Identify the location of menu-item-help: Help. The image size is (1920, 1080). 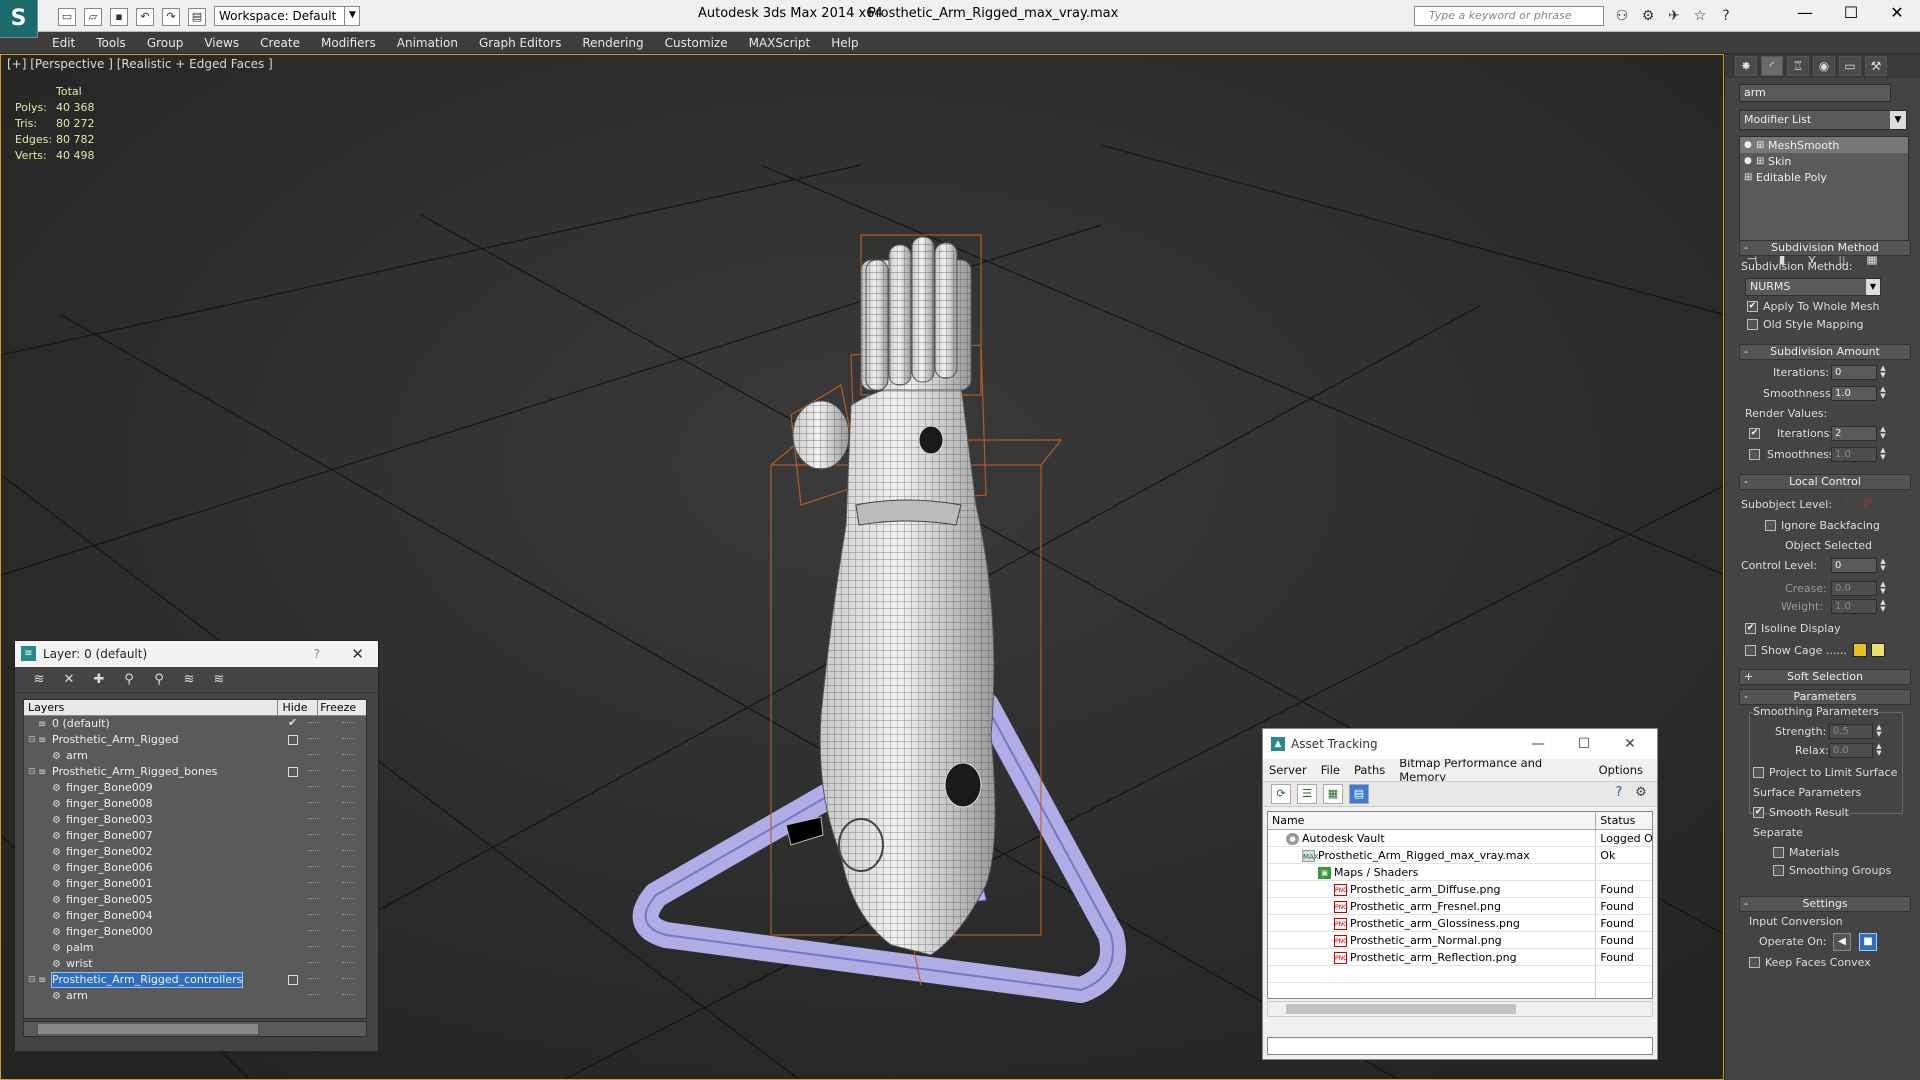
(844, 43).